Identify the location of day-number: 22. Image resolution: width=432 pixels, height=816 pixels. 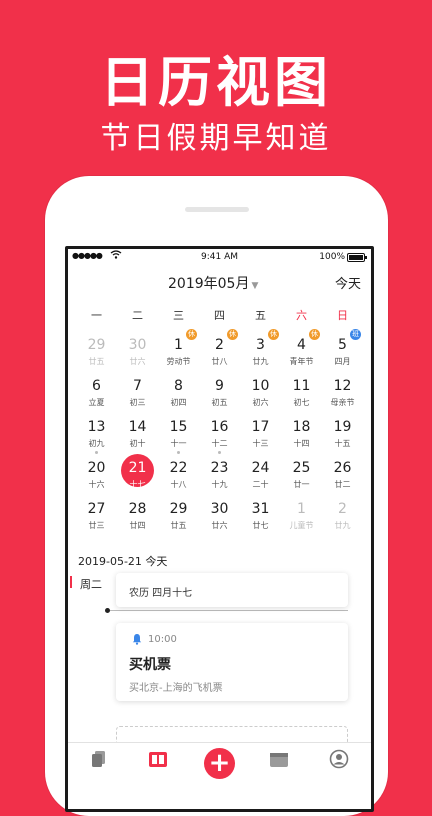
(178, 468).